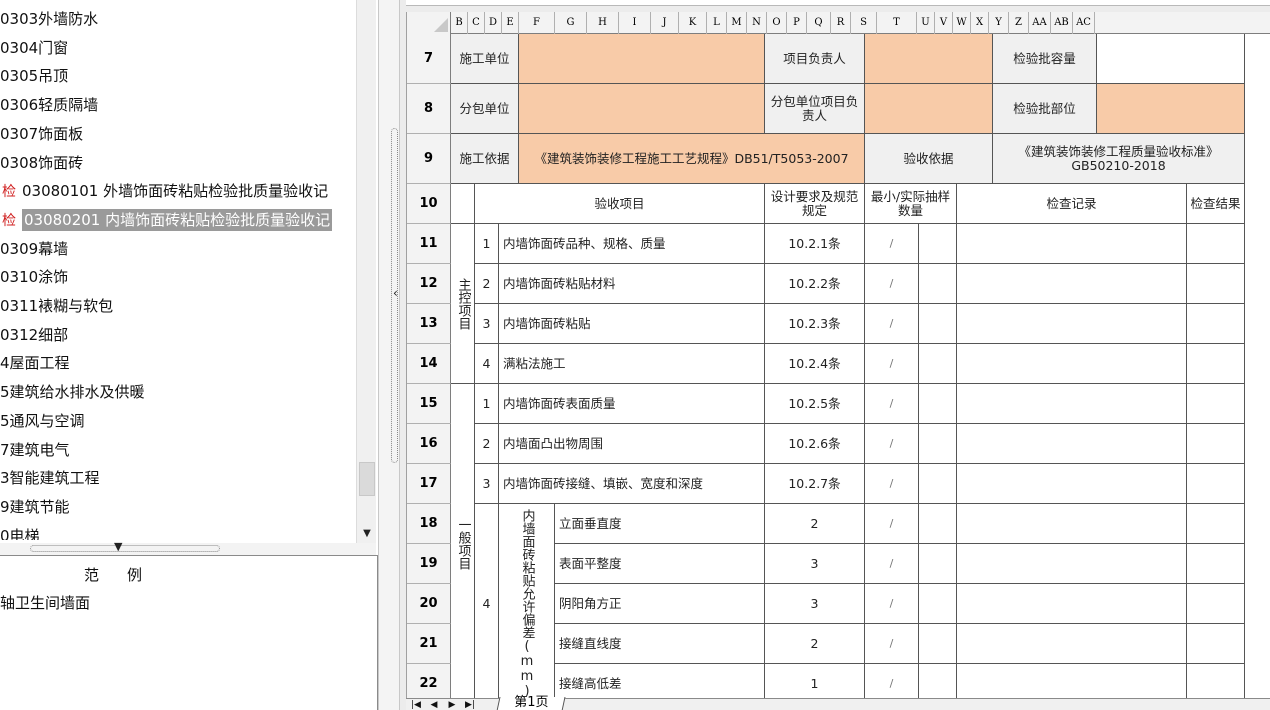 Image resolution: width=1270 pixels, height=710 pixels. Describe the element at coordinates (1171, 109) in the screenshot. I see `input-cell-batch-location` at that location.